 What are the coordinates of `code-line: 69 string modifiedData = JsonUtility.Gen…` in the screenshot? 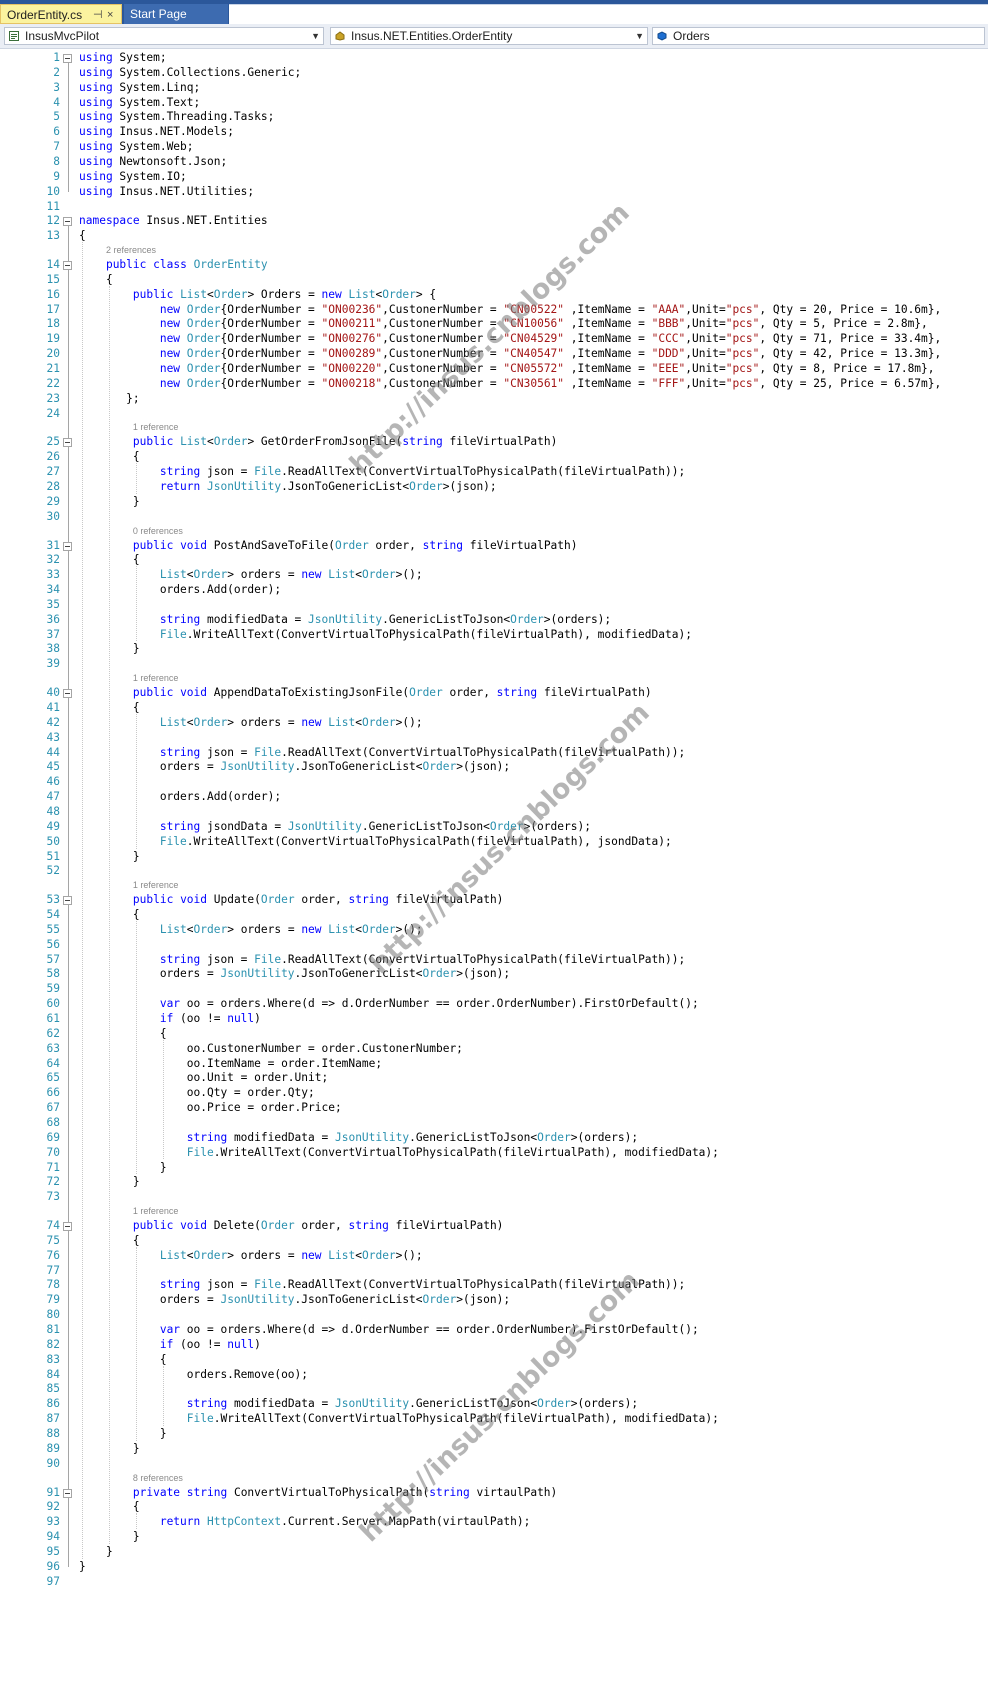 It's located at (494, 1138).